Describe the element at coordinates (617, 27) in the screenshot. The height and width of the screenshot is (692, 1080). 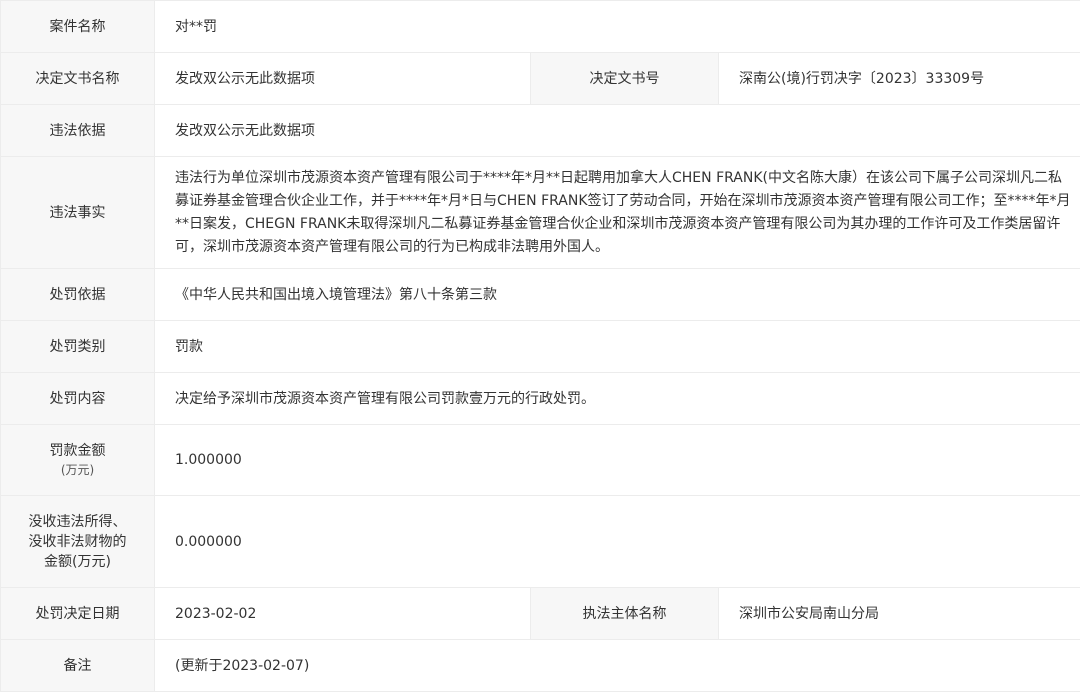
I see `case-name-value: 对**罚` at that location.